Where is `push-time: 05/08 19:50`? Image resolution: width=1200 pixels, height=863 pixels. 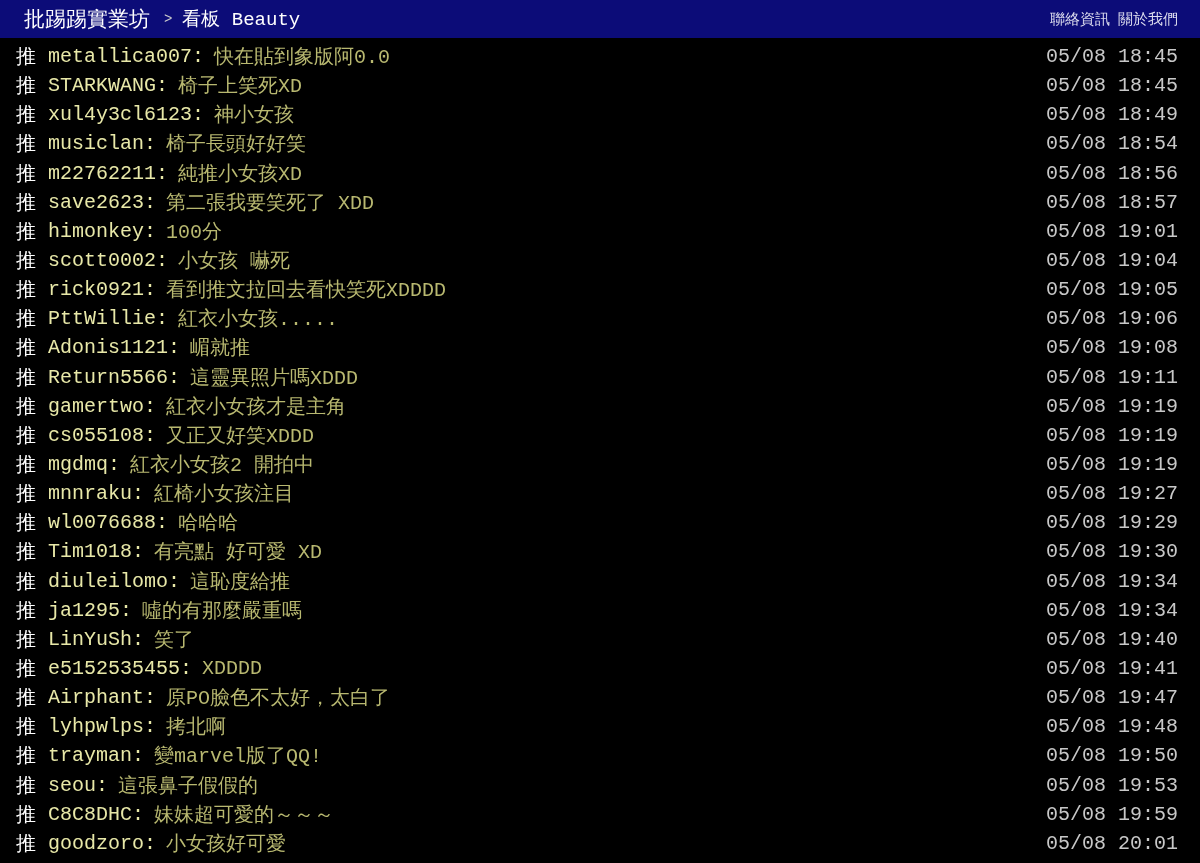 push-time: 05/08 19:50 is located at coordinates (1111, 756).